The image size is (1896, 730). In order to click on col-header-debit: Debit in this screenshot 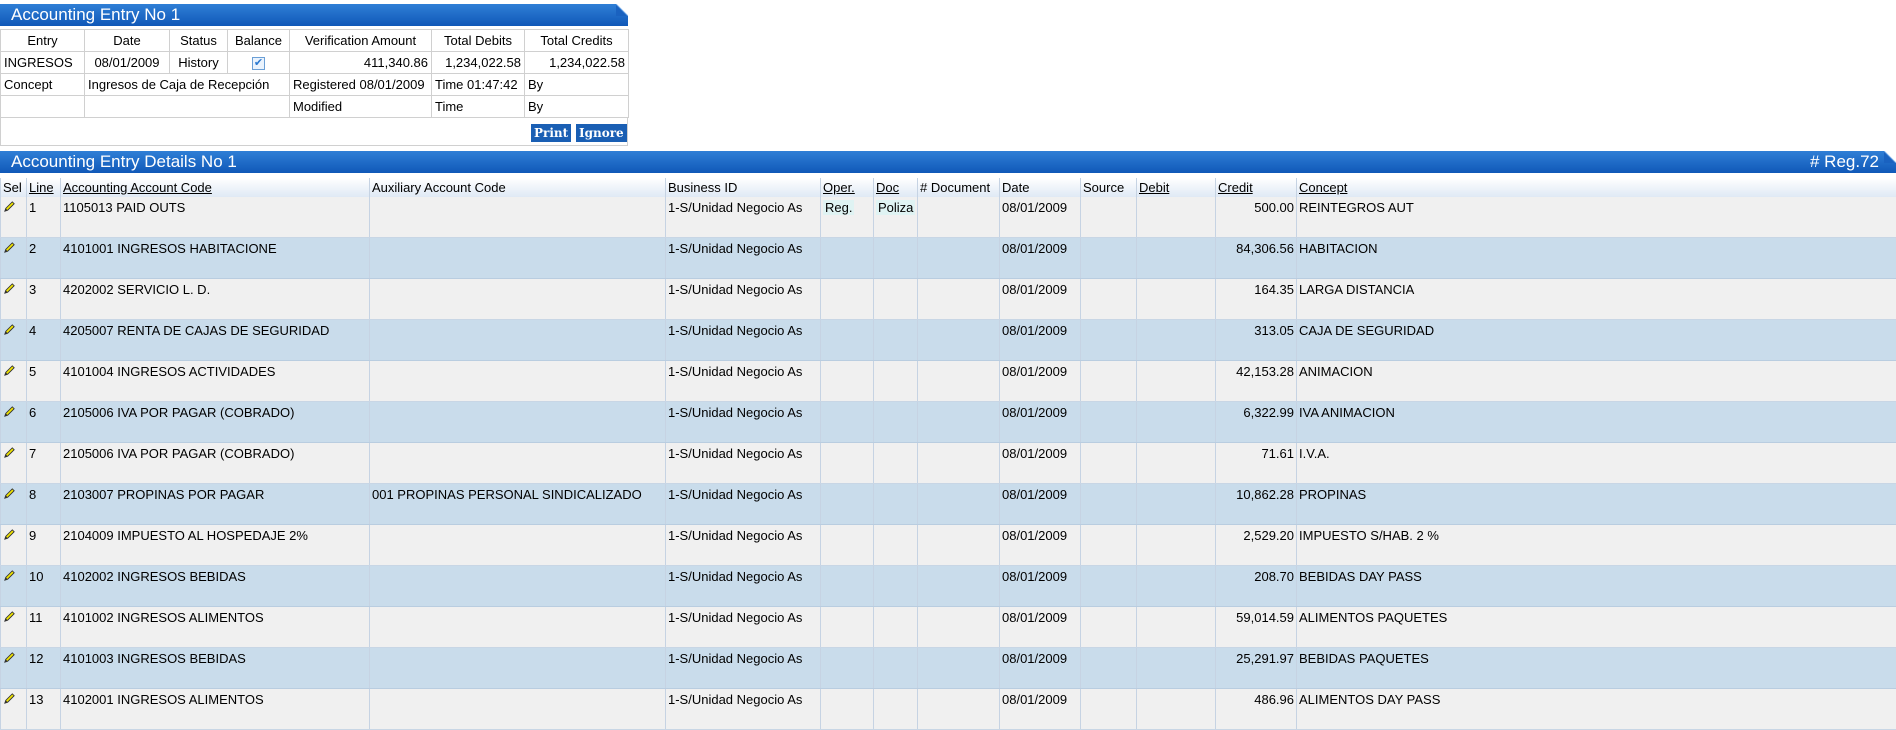, I will do `click(1176, 187)`.